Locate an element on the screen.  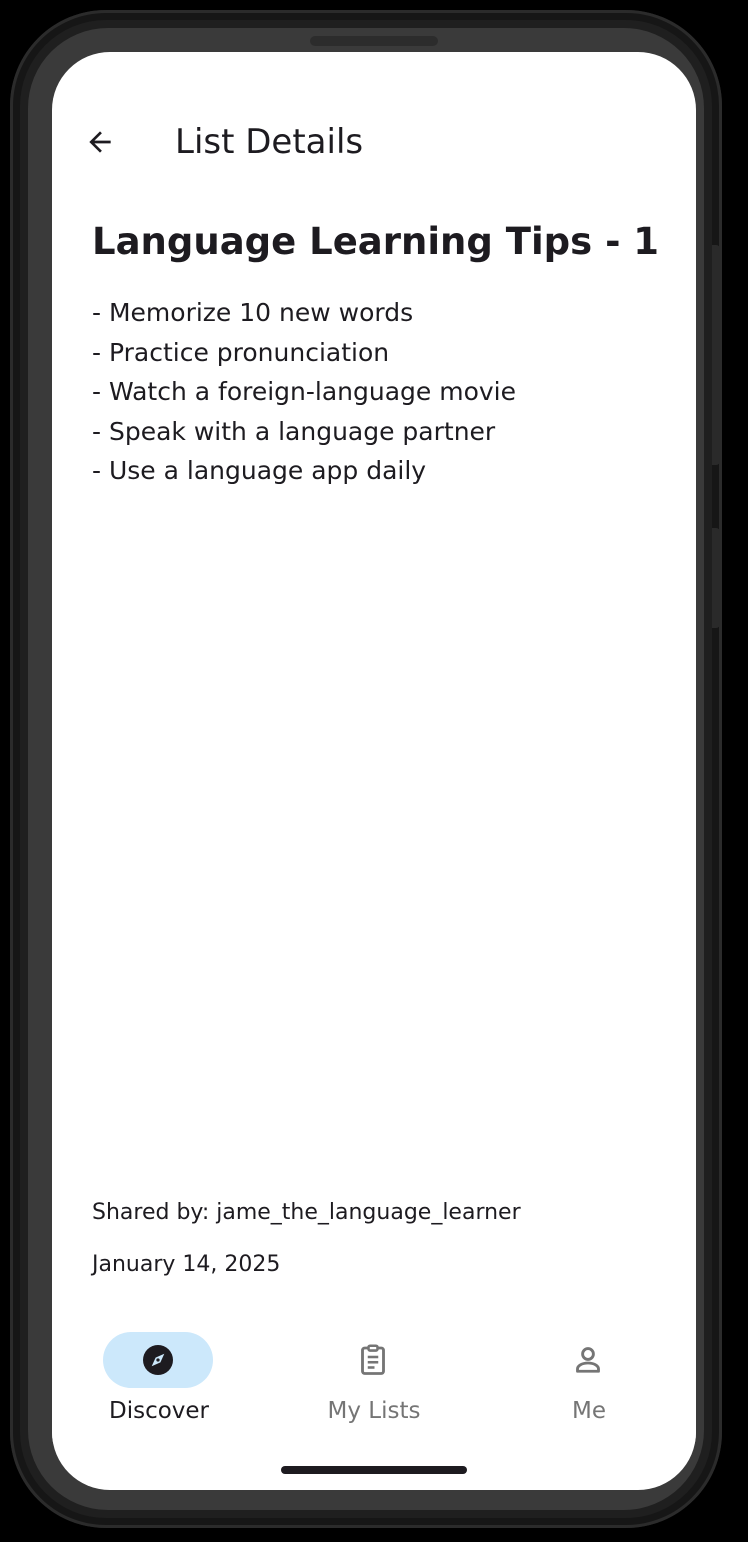
list-item: - Speak with a language partner is located at coordinates (294, 431).